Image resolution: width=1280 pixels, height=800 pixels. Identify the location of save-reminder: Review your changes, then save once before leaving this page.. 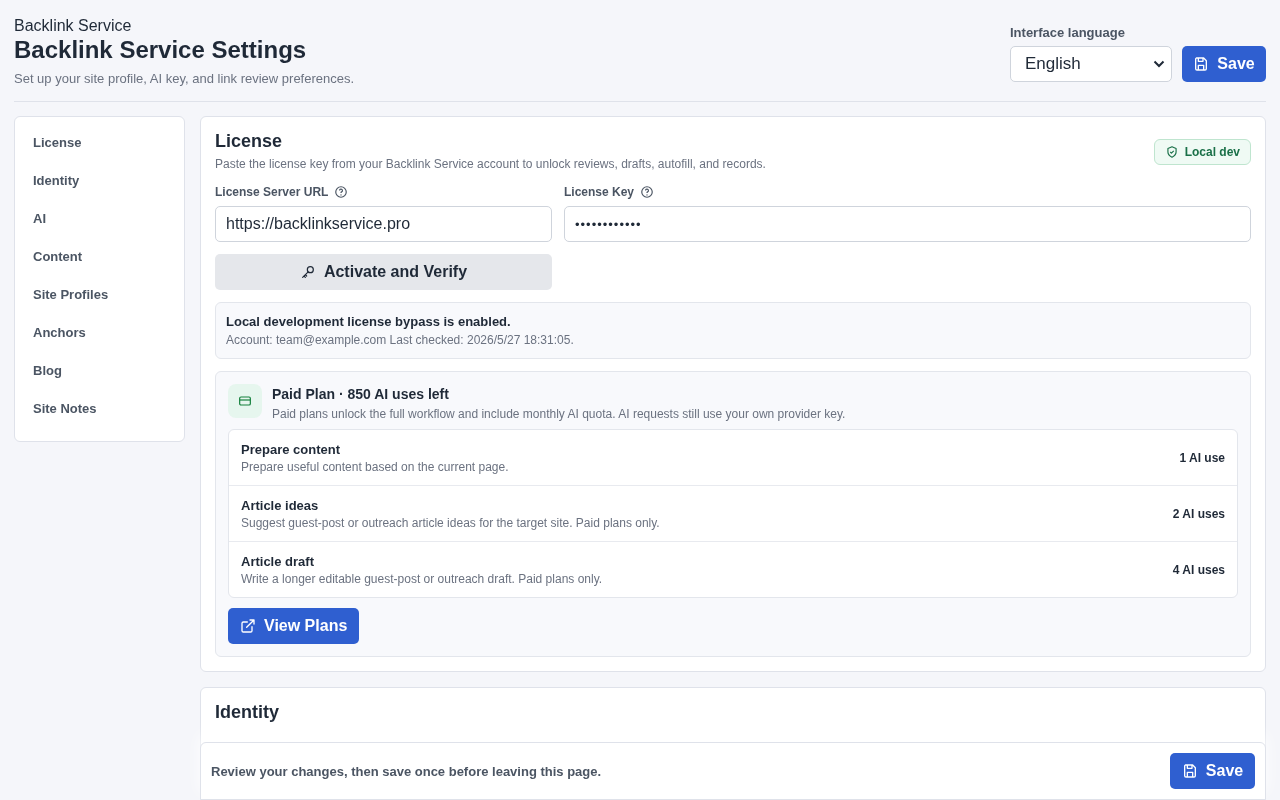
(406, 771).